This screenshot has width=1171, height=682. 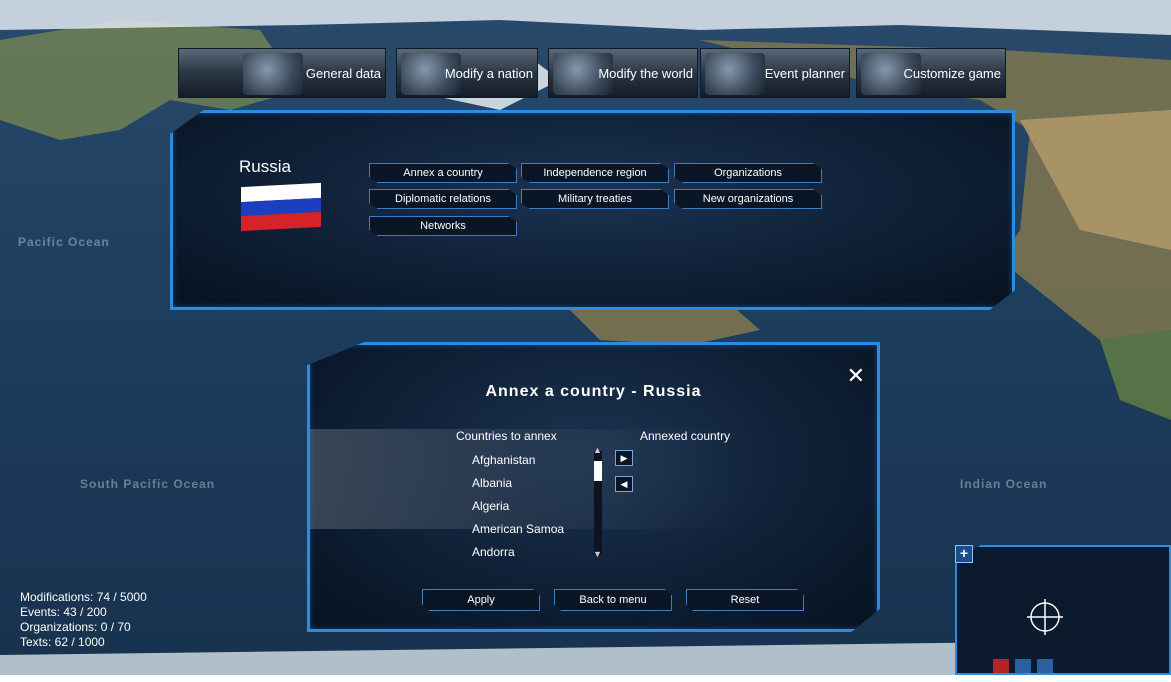 I want to click on apply-button: Apply, so click(x=481, y=600).